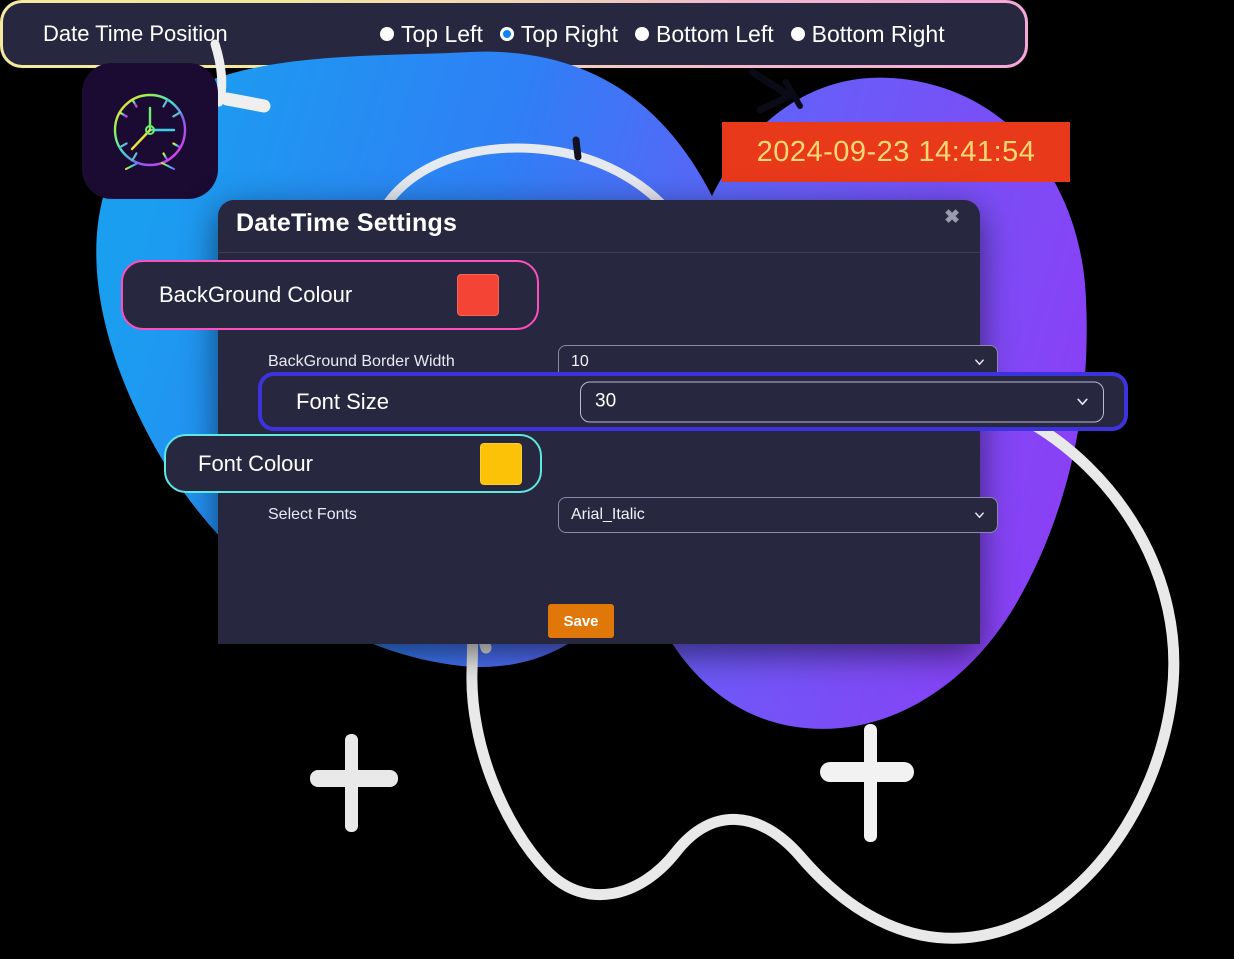 This screenshot has width=1234, height=959. I want to click on plus-decoration-left, so click(354, 783).